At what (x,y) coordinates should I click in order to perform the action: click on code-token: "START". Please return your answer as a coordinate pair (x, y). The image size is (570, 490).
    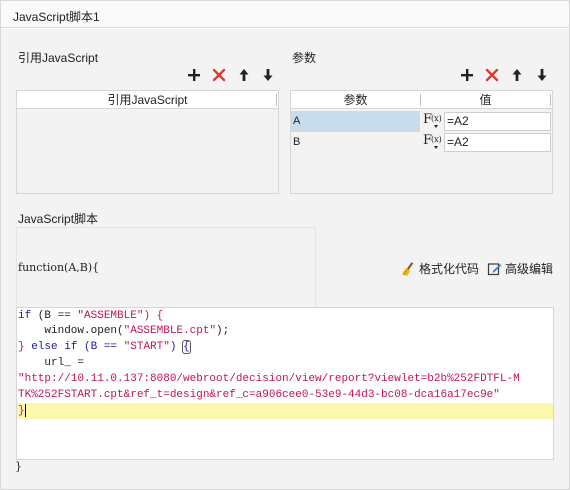
    Looking at the image, I should click on (146, 347).